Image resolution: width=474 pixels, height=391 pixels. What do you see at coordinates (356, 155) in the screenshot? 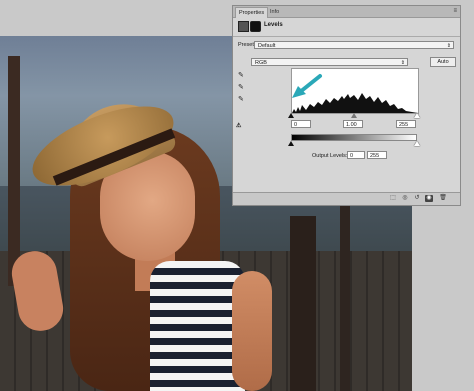
I see `output-black-field: 0` at bounding box center [356, 155].